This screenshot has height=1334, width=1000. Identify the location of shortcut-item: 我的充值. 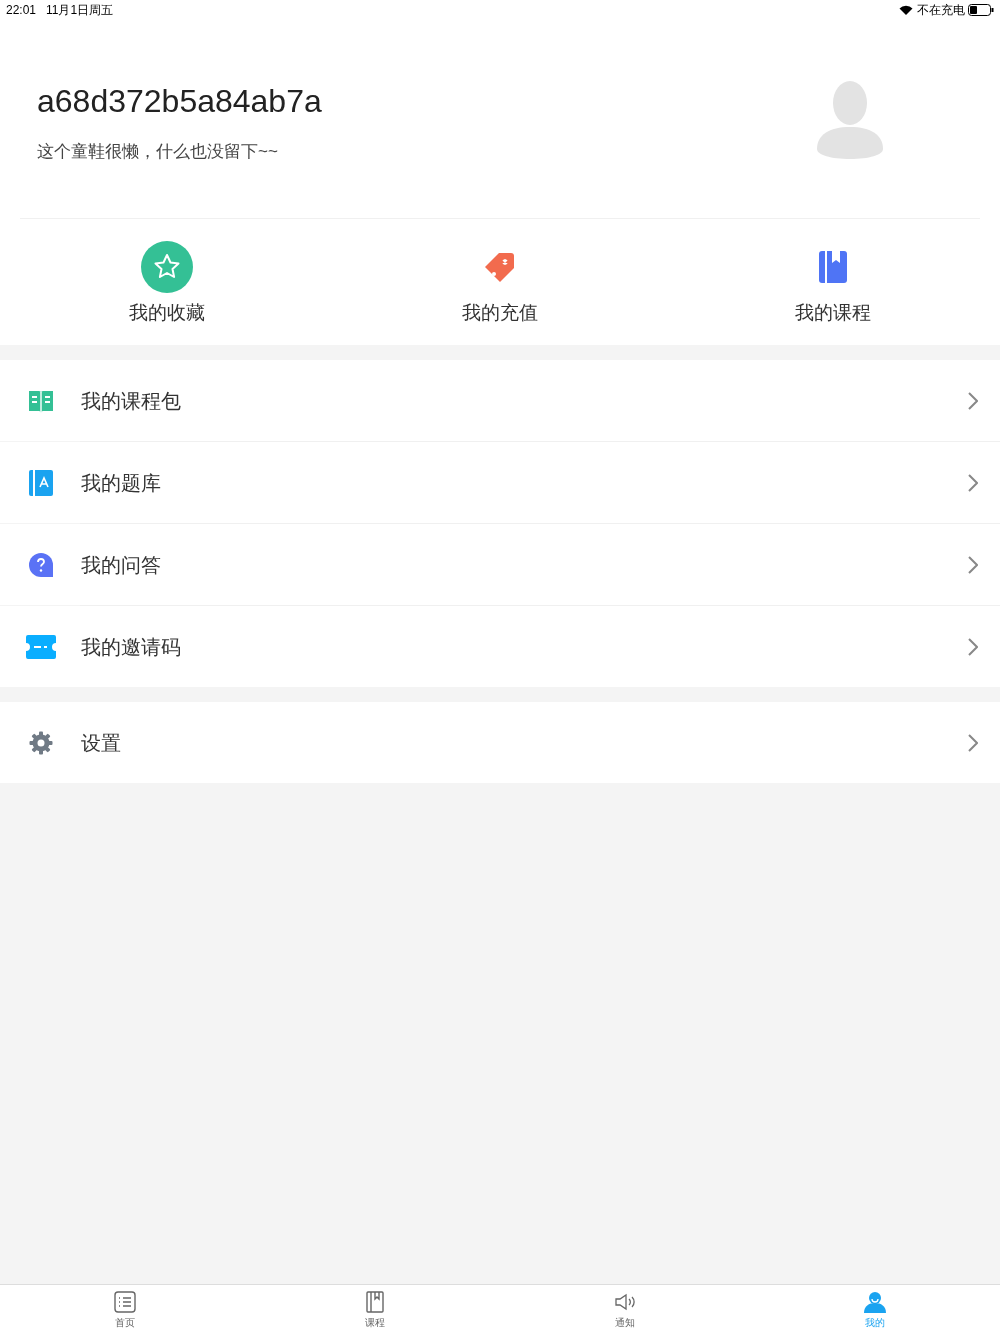
(500, 282).